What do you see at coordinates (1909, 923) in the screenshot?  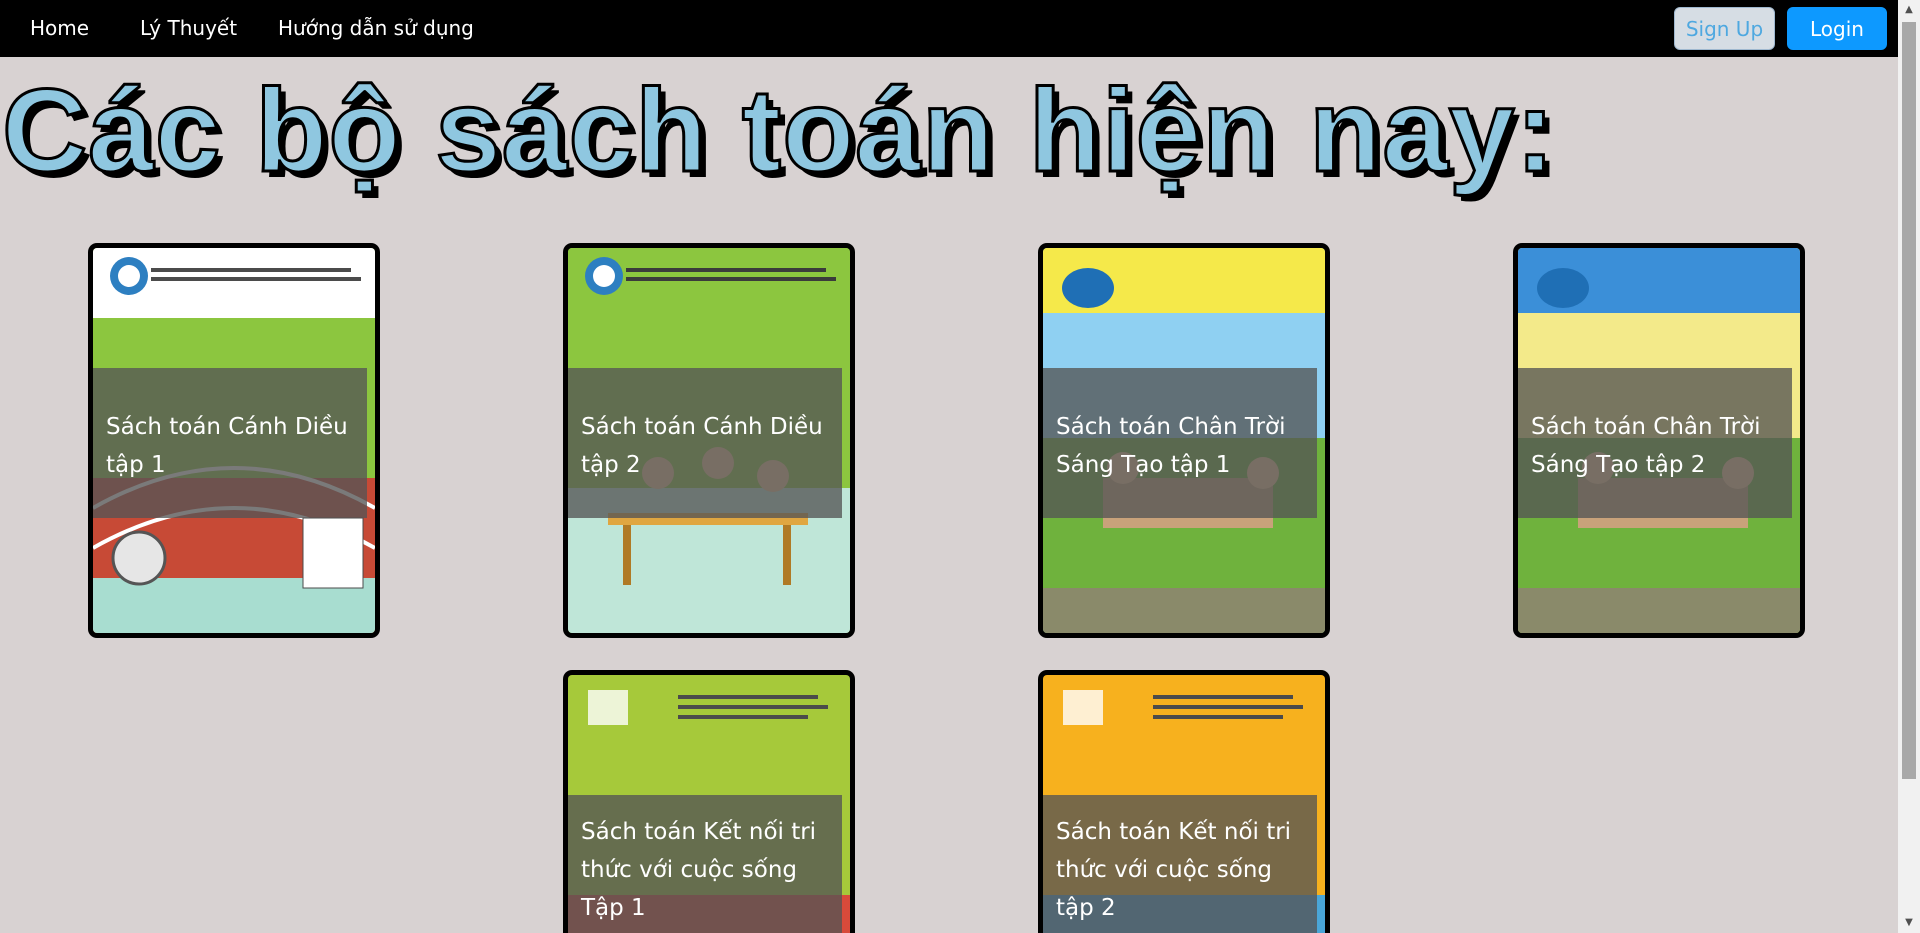 I see `scroll-down-arrow-icon: ▼` at bounding box center [1909, 923].